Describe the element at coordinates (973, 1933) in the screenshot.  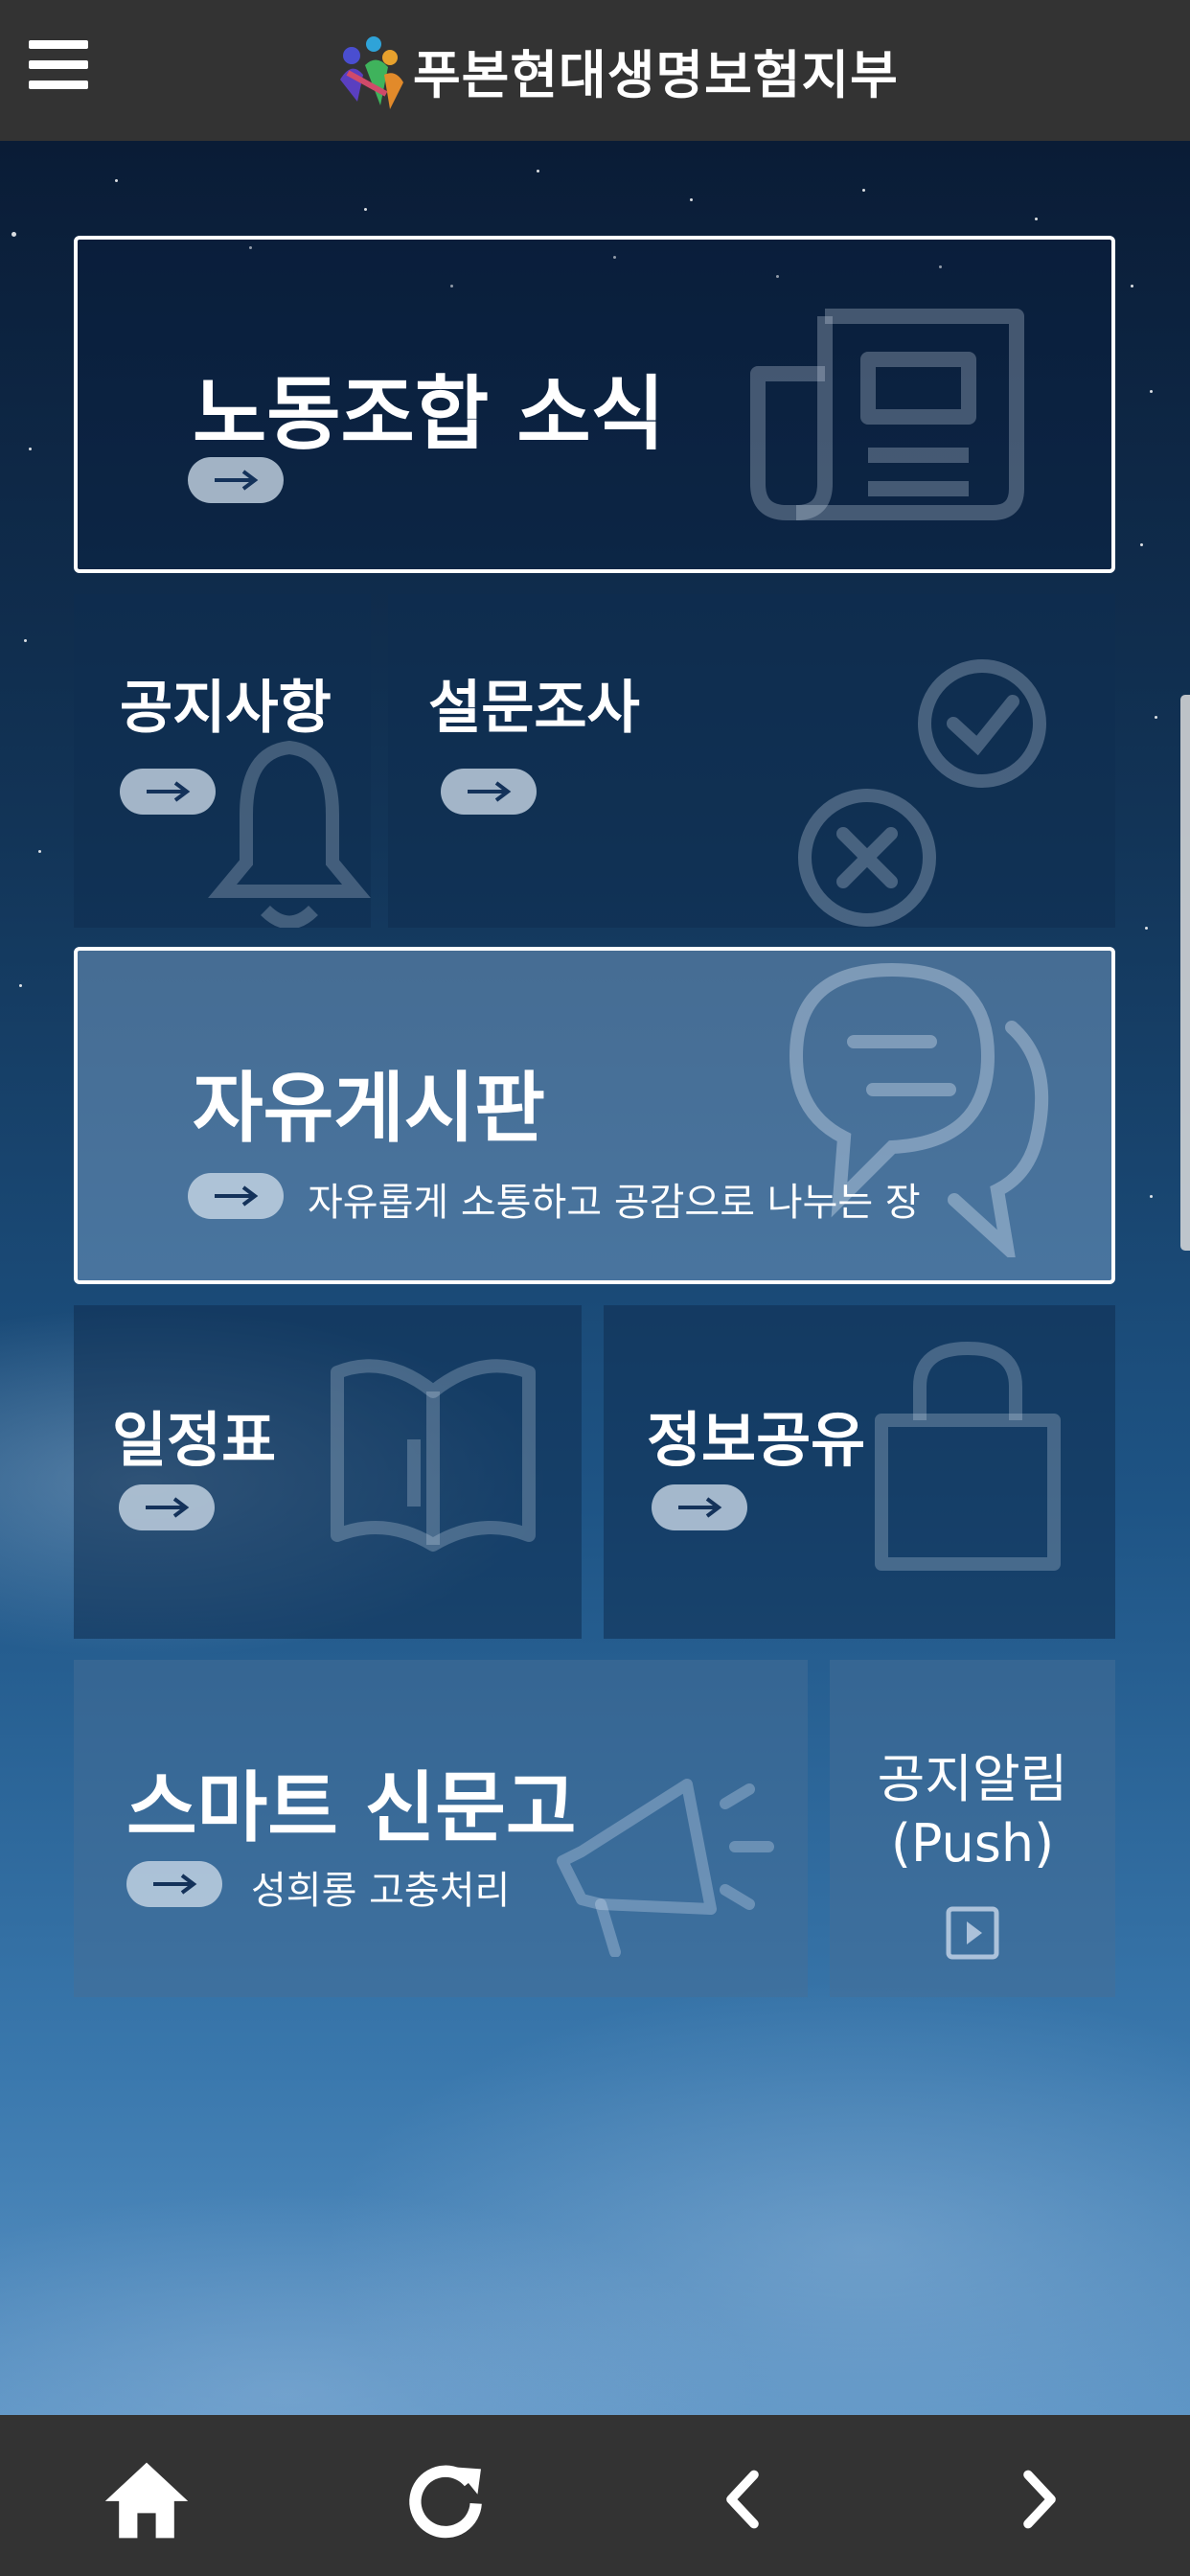
I see `play-square-icon` at that location.